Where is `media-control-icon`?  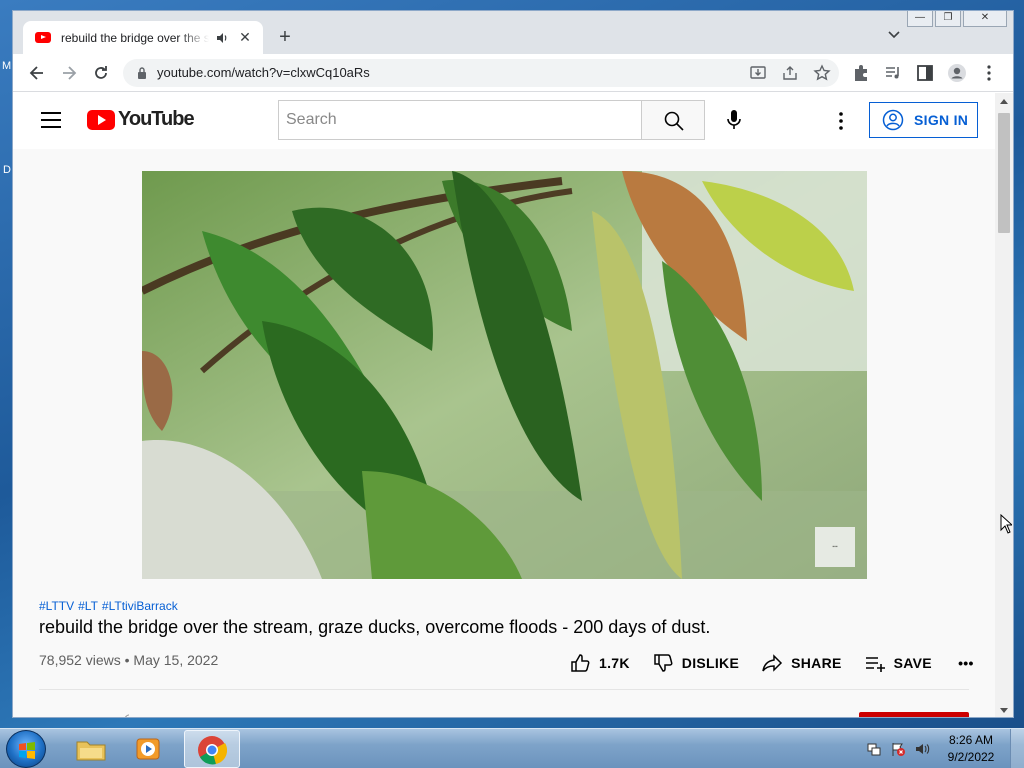
media-control-icon is located at coordinates (893, 73).